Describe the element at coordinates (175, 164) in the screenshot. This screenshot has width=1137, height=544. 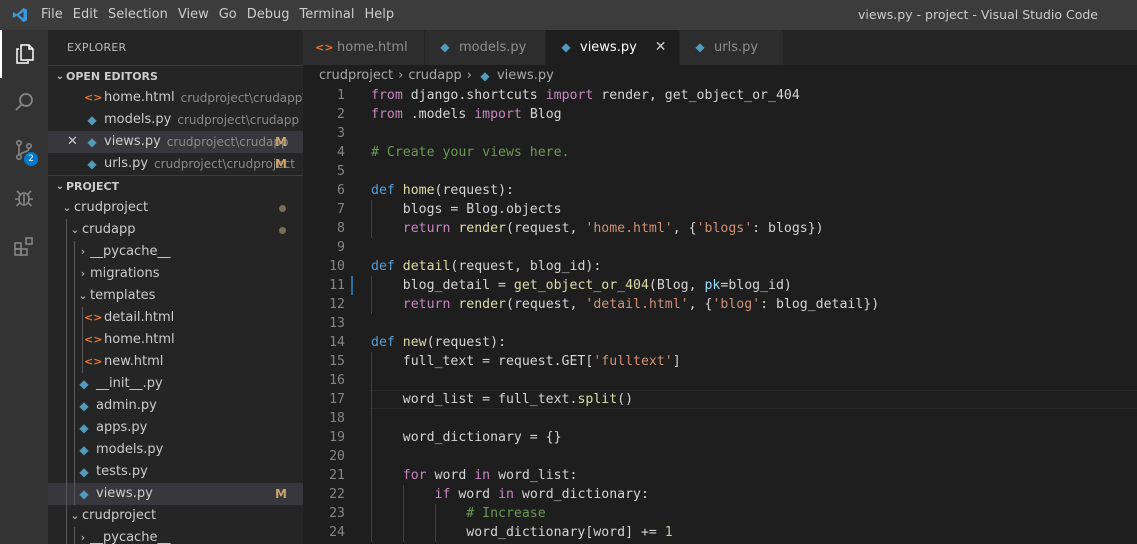
I see `open-editor-item: ◆ urls.py crudproject\crudproject M` at that location.